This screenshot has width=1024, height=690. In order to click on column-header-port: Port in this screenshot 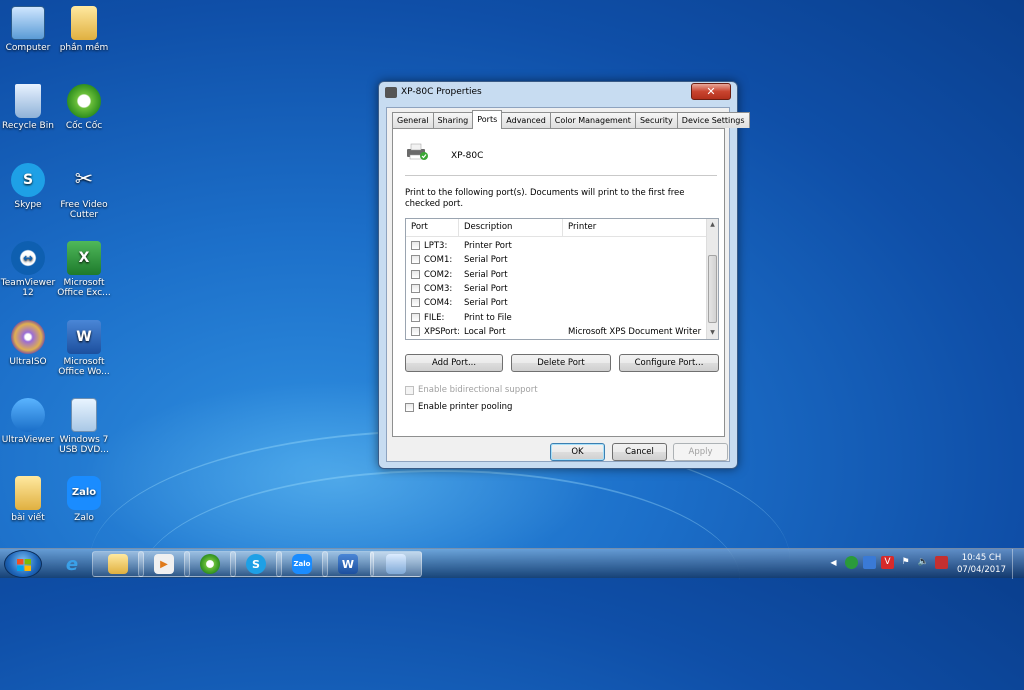, I will do `click(432, 227)`.